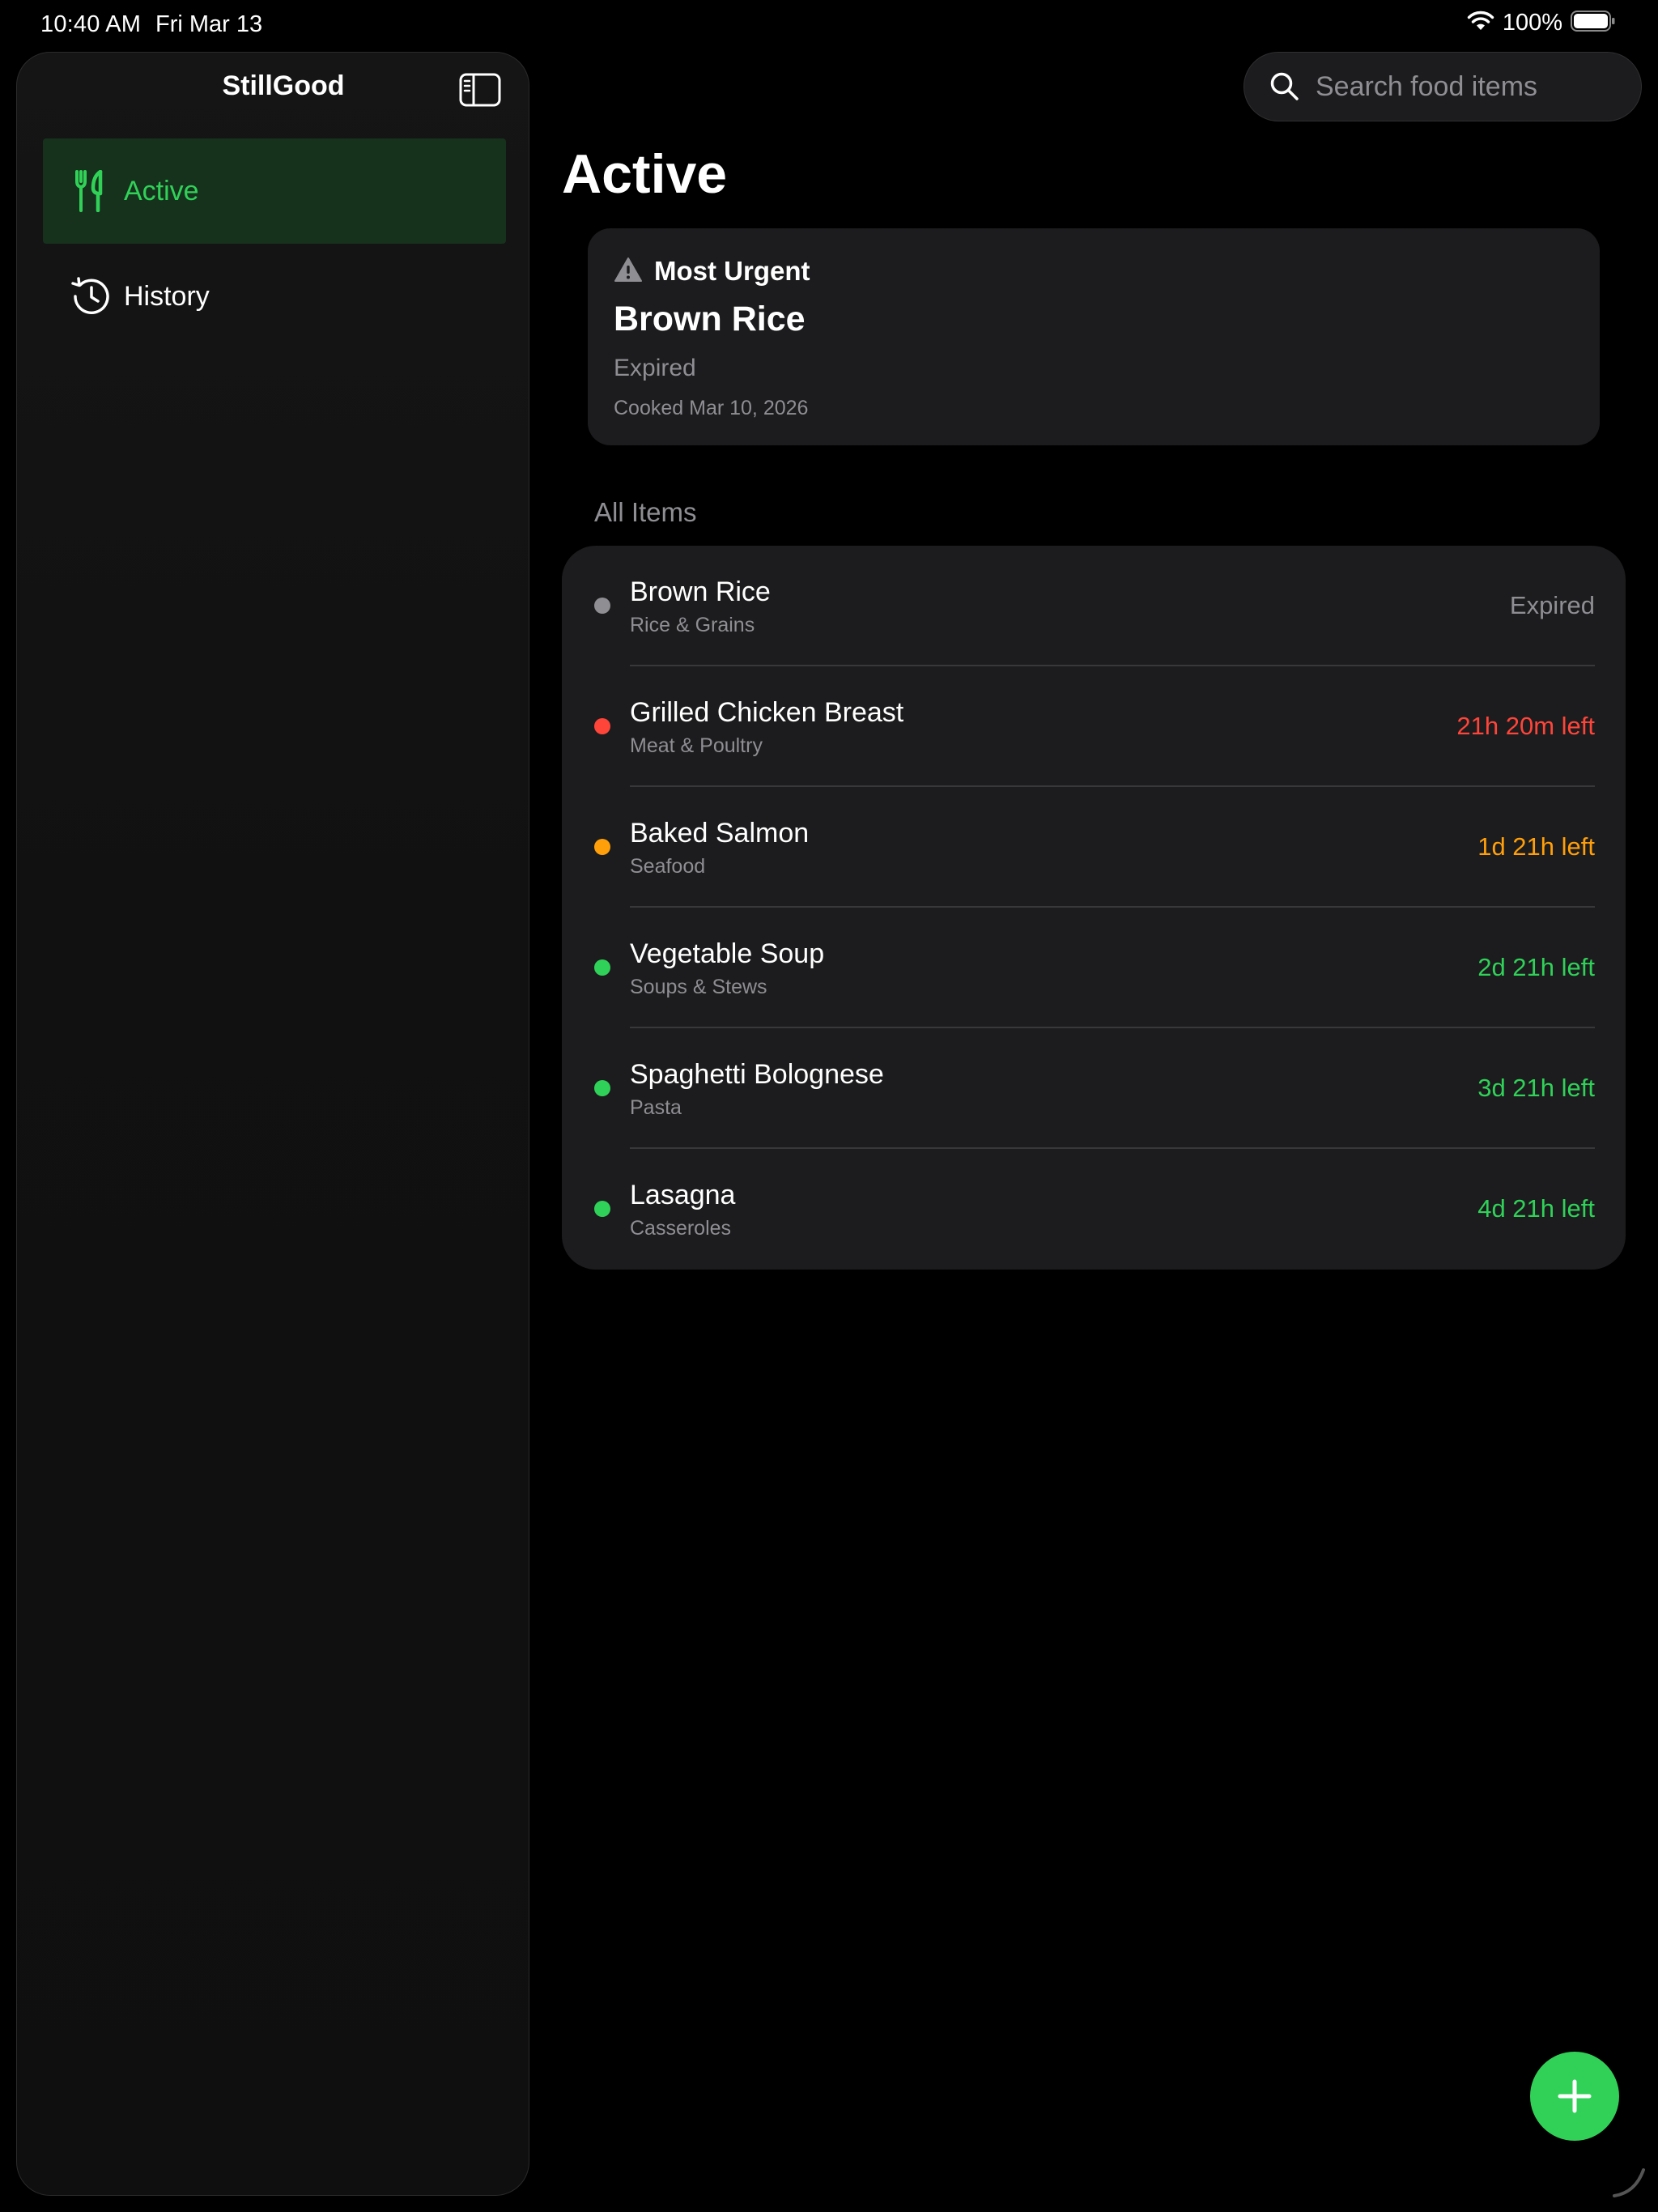 This screenshot has height=2212, width=1658. I want to click on item-category: Rice & Grains, so click(692, 625).